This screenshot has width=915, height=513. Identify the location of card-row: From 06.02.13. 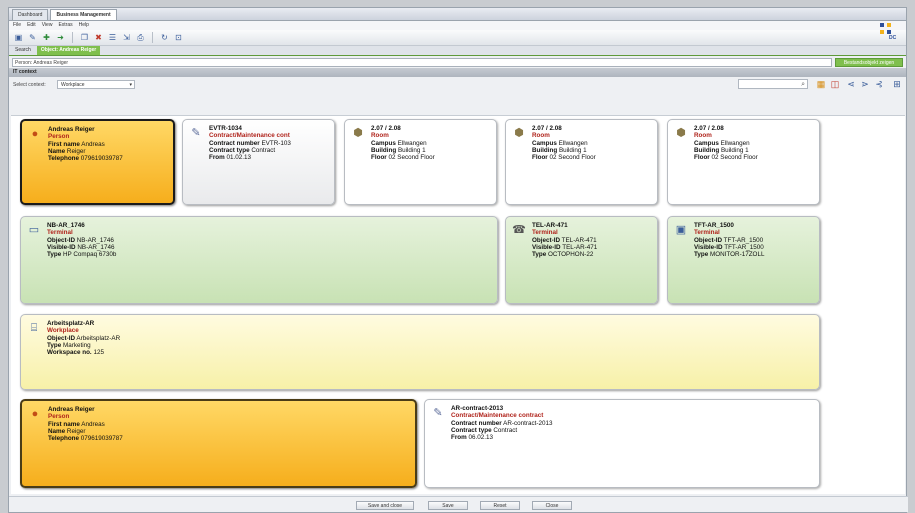
(632, 437).